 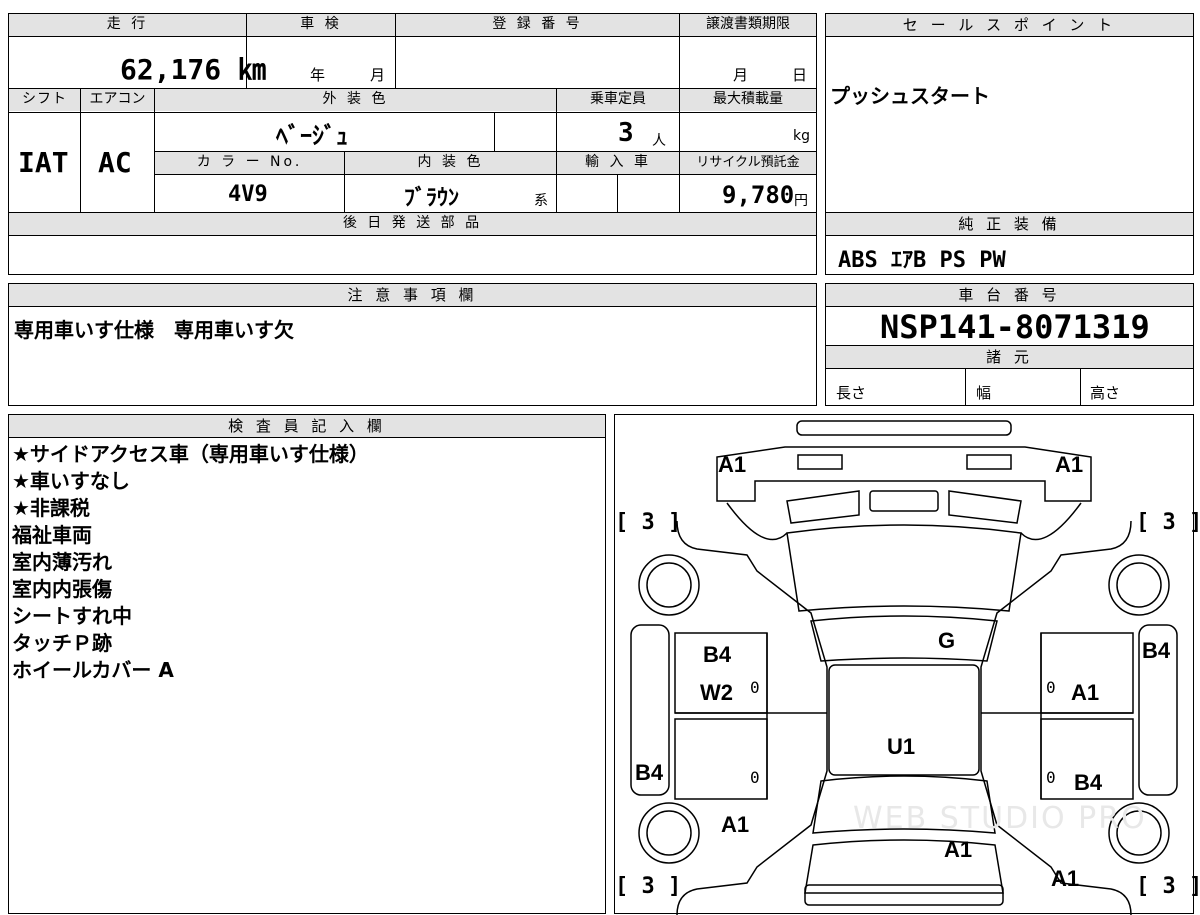 What do you see at coordinates (716, 692) in the screenshot?
I see `mark-w2-door-front-left: W2` at bounding box center [716, 692].